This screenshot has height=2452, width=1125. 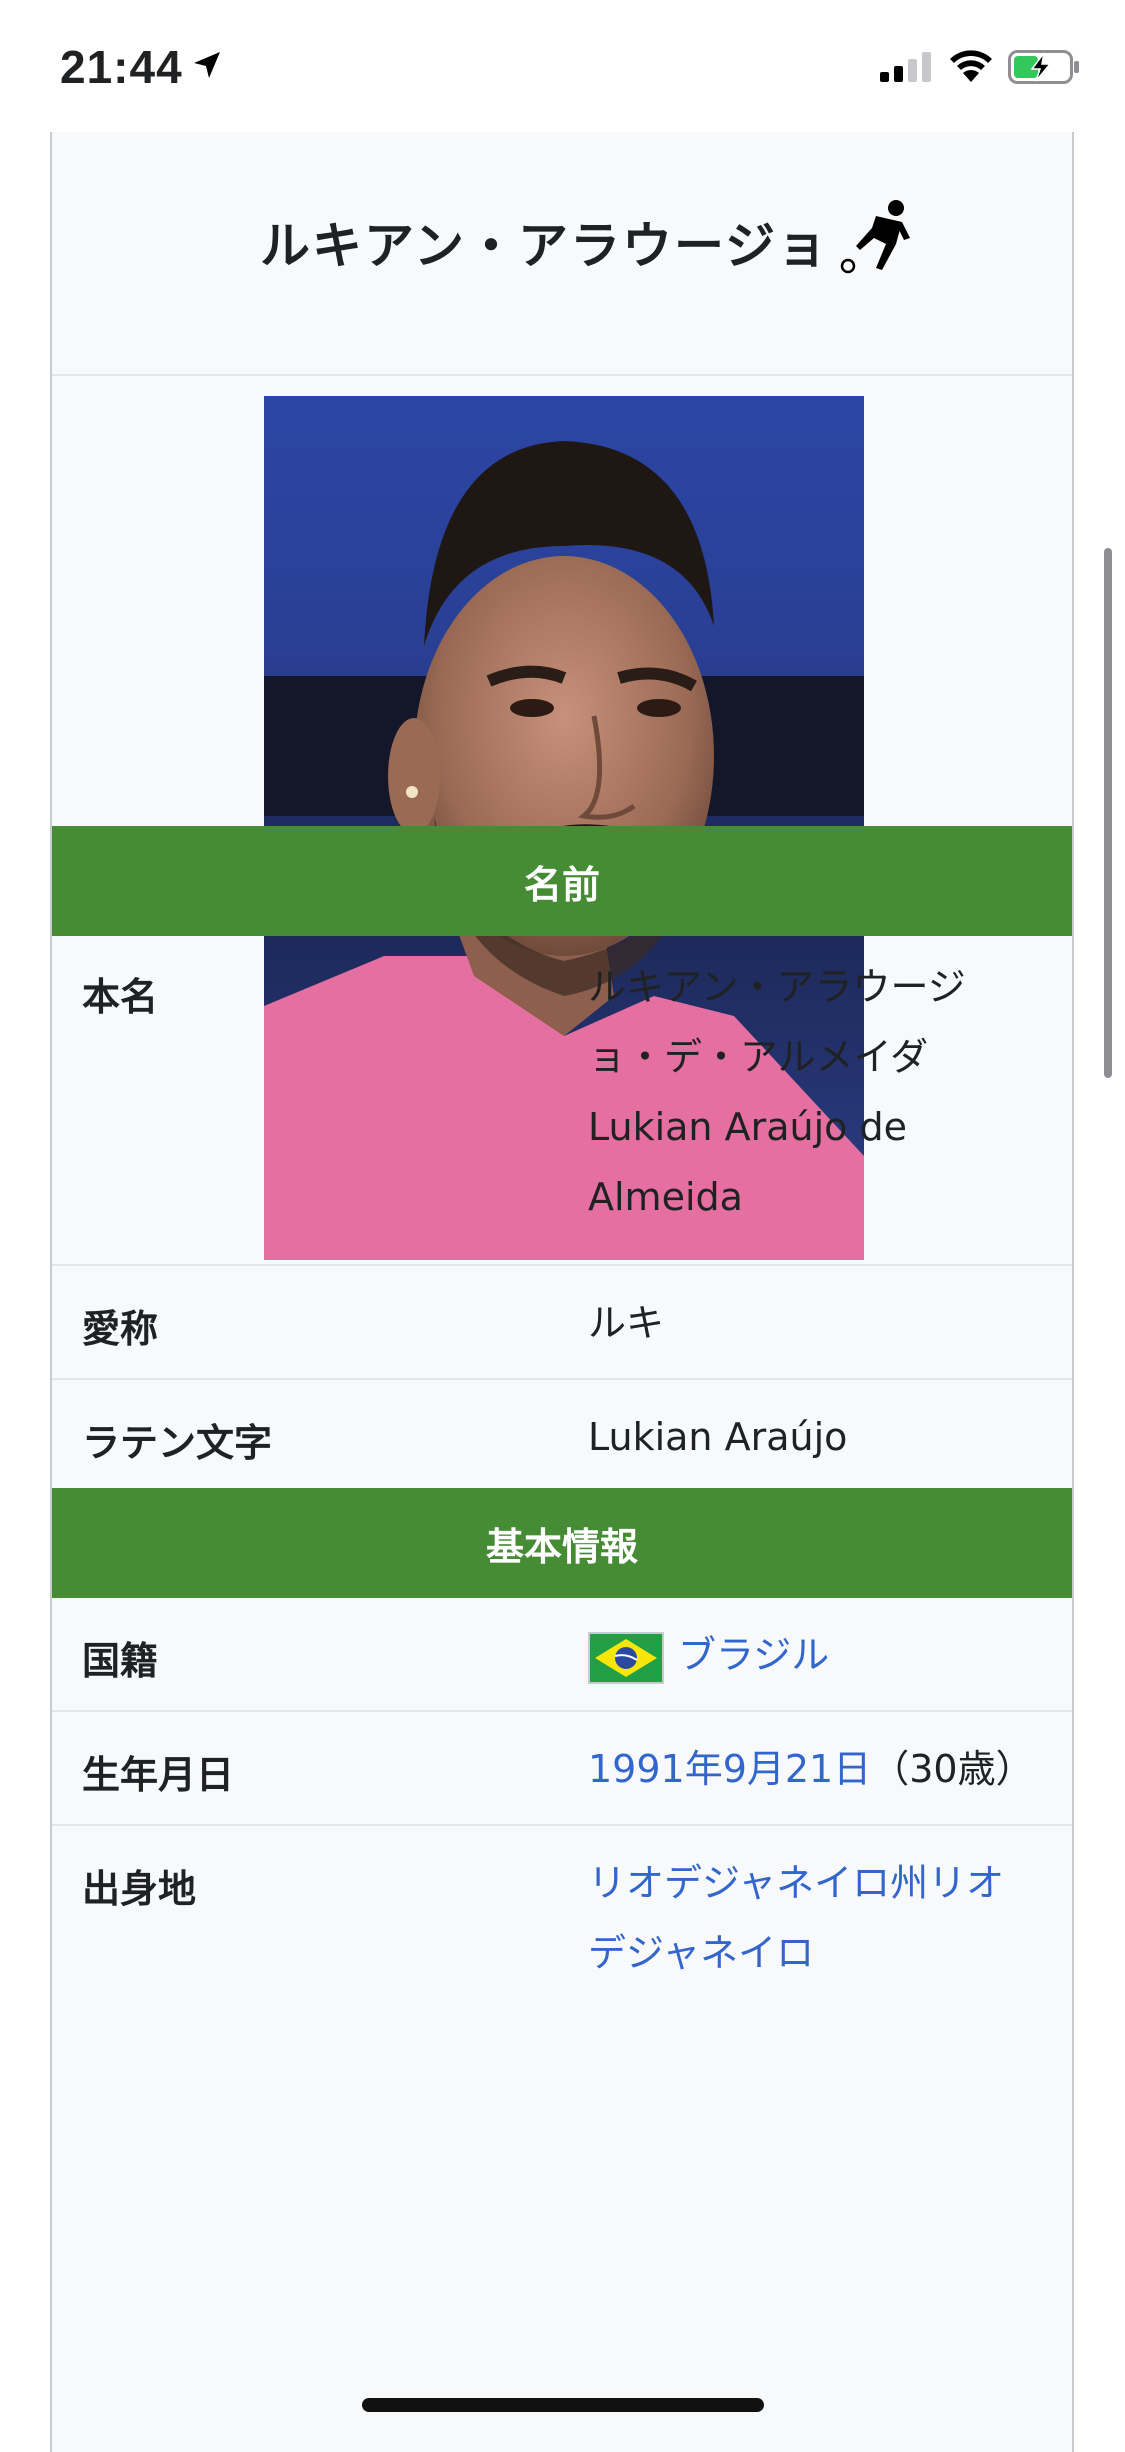 I want to click on scrollbar, so click(x=1108, y=813).